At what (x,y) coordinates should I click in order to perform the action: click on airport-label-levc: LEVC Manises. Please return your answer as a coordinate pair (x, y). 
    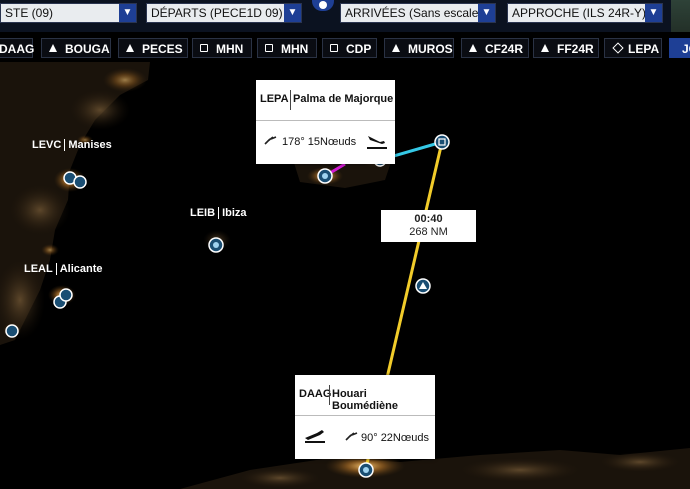
    Looking at the image, I should click on (72, 145).